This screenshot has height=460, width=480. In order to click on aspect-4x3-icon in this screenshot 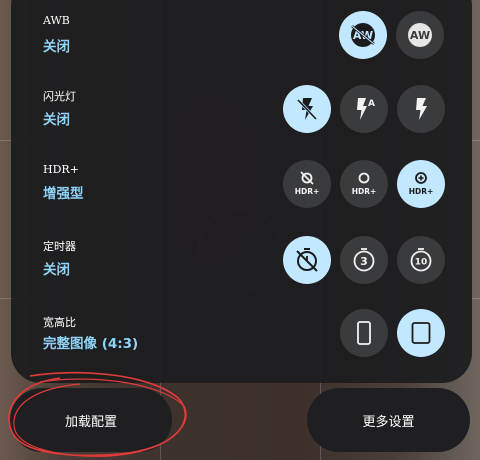, I will do `click(421, 333)`.